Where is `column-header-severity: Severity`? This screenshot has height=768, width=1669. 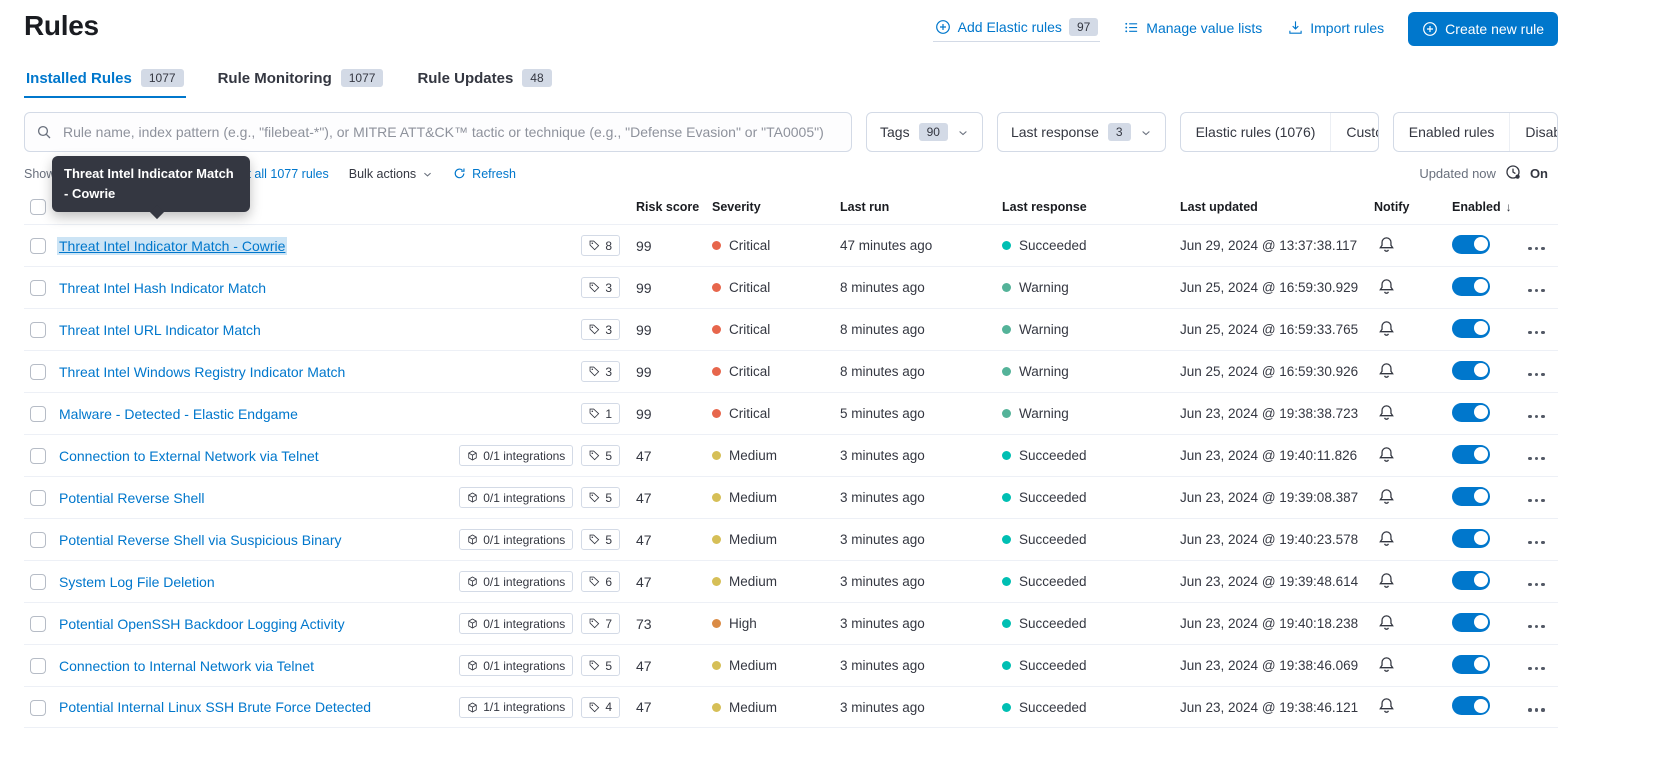
column-header-severity: Severity is located at coordinates (776, 207).